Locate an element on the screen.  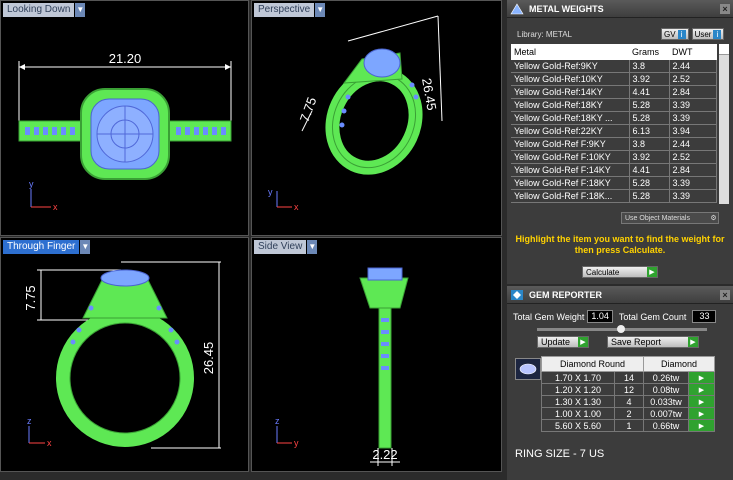
column-header-metal: Metal is located at coordinates (570, 52).